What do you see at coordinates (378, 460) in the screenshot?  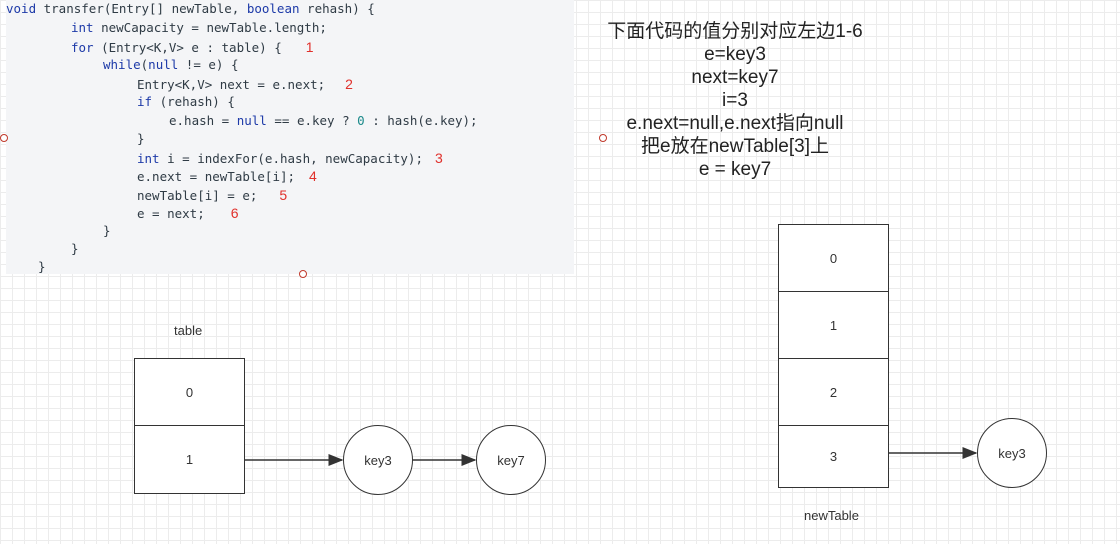 I see `node-key3: key3` at bounding box center [378, 460].